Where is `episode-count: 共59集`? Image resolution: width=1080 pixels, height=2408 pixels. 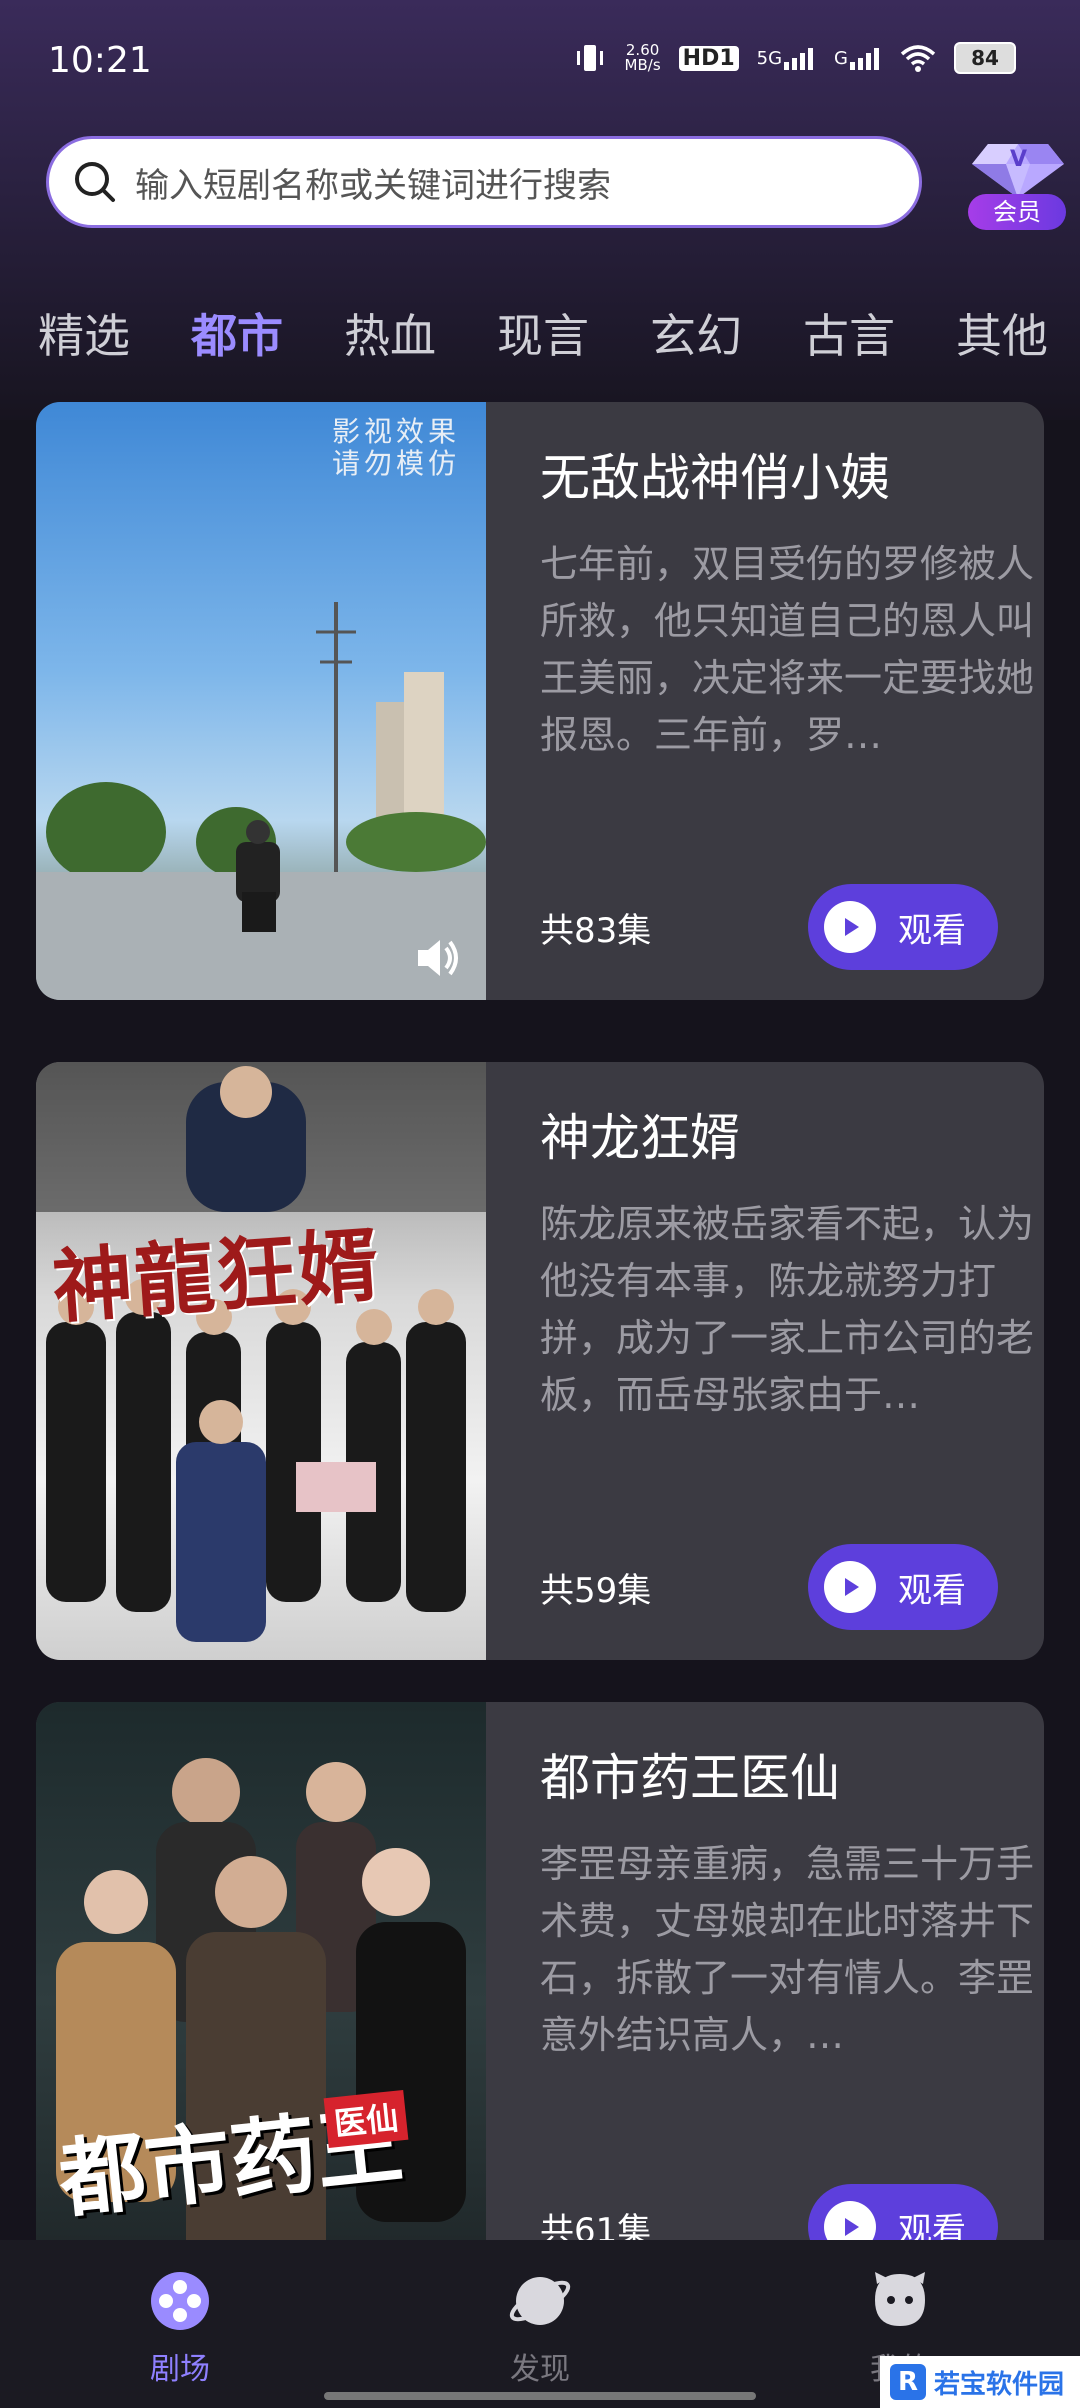 episode-count: 共59集 is located at coordinates (596, 1591).